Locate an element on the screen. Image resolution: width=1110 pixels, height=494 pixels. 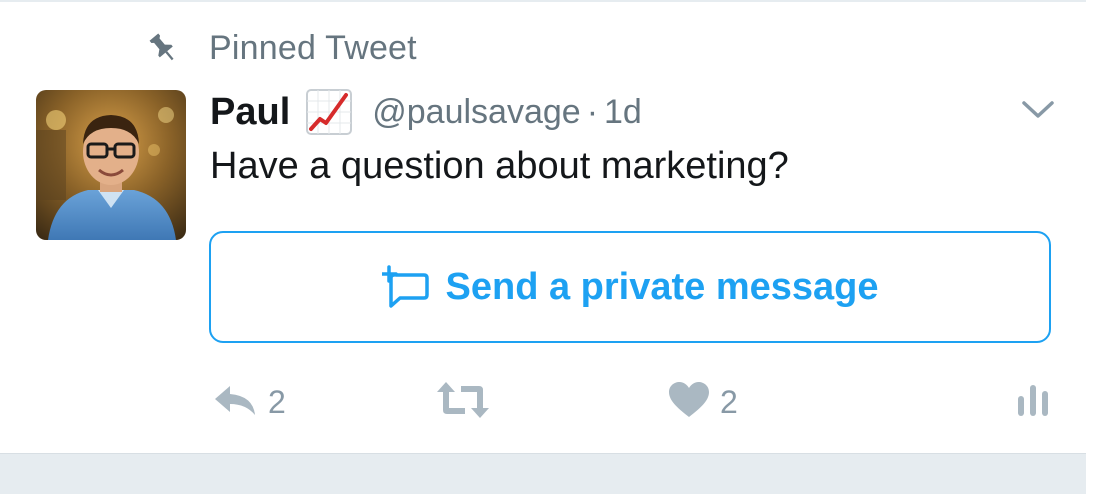
pinned-tweet-label: Pinned Tweet is located at coordinates (313, 47).